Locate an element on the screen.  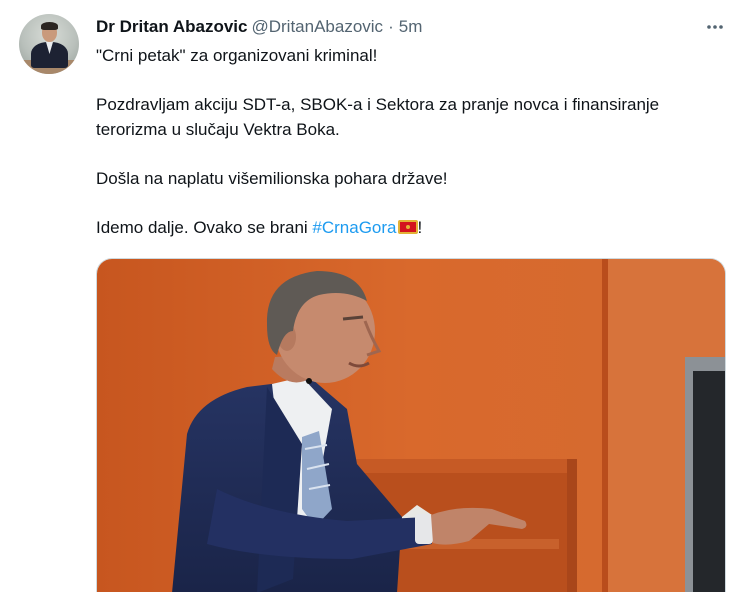
trailing-text: ! is located at coordinates (420, 227).